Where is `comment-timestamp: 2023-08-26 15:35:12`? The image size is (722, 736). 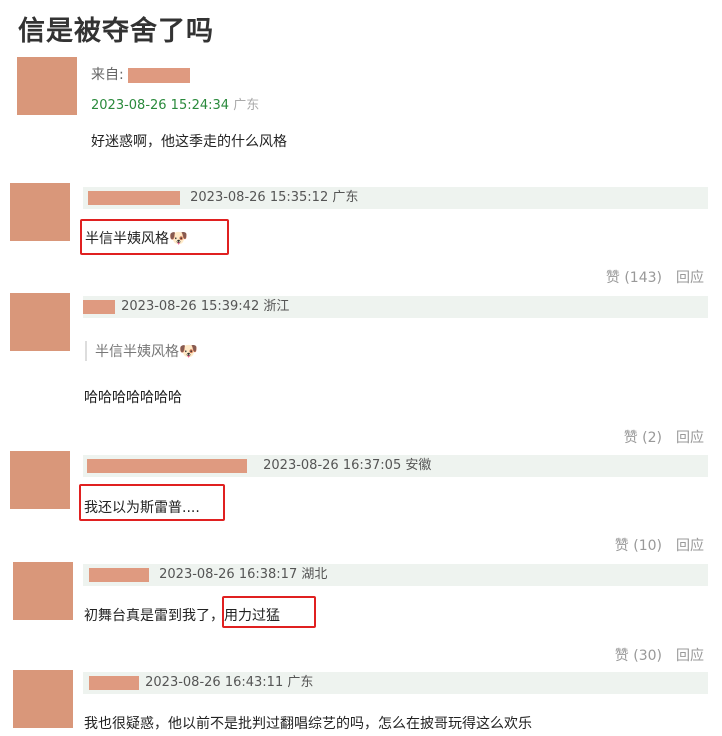 comment-timestamp: 2023-08-26 15:35:12 is located at coordinates (259, 197).